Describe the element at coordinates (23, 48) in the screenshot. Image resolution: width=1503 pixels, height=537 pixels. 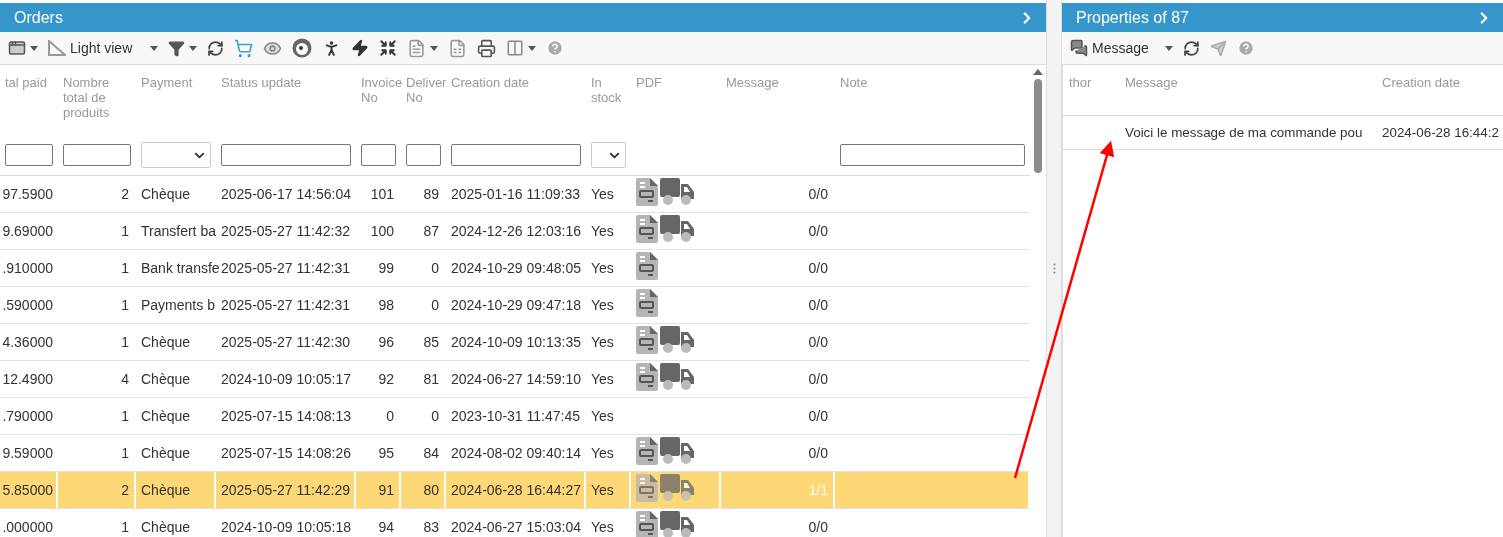
I see `window-dropdown` at that location.